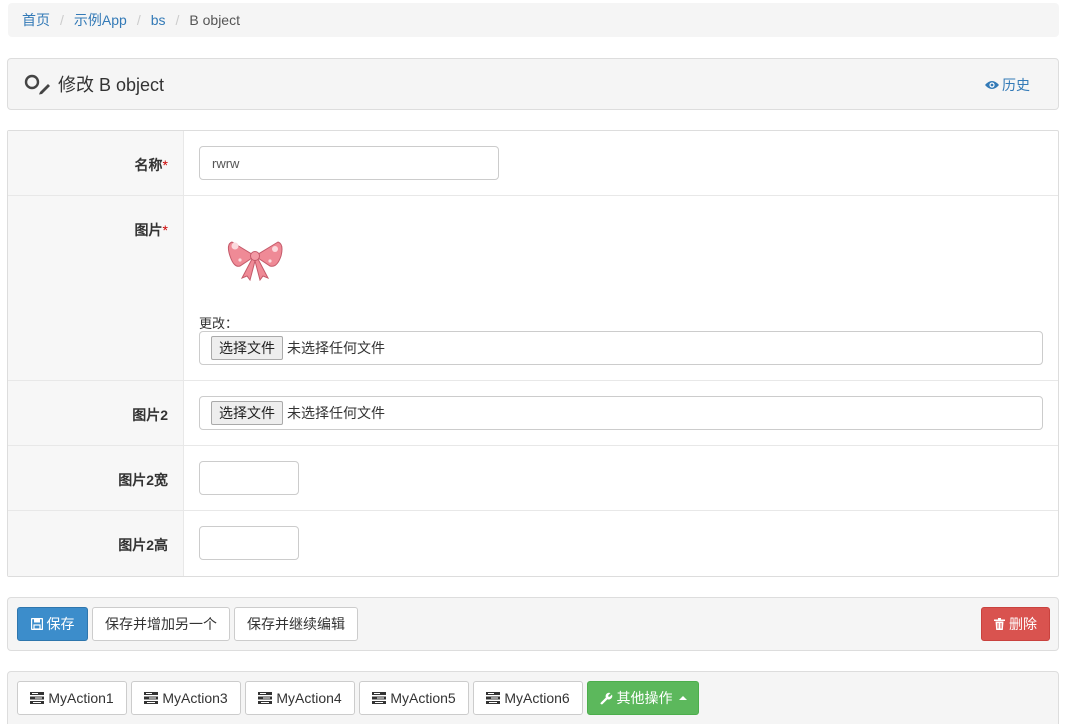 This screenshot has height=724, width=1067. Describe the element at coordinates (161, 624) in the screenshot. I see `save-add-another-button: 保存并增加另一个` at that location.